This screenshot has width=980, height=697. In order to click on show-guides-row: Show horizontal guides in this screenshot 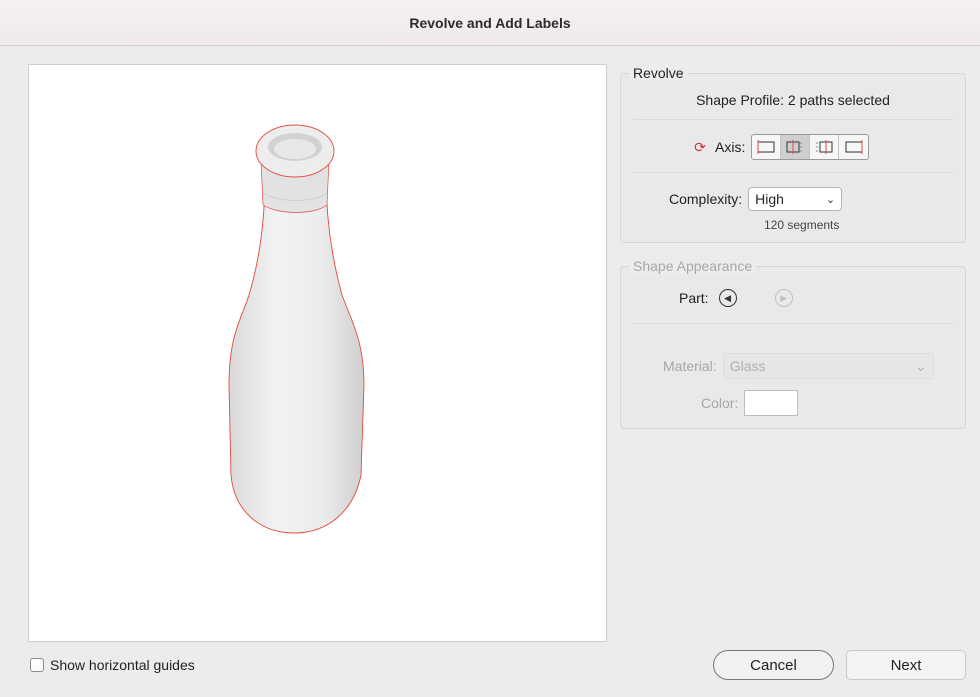, I will do `click(112, 665)`.